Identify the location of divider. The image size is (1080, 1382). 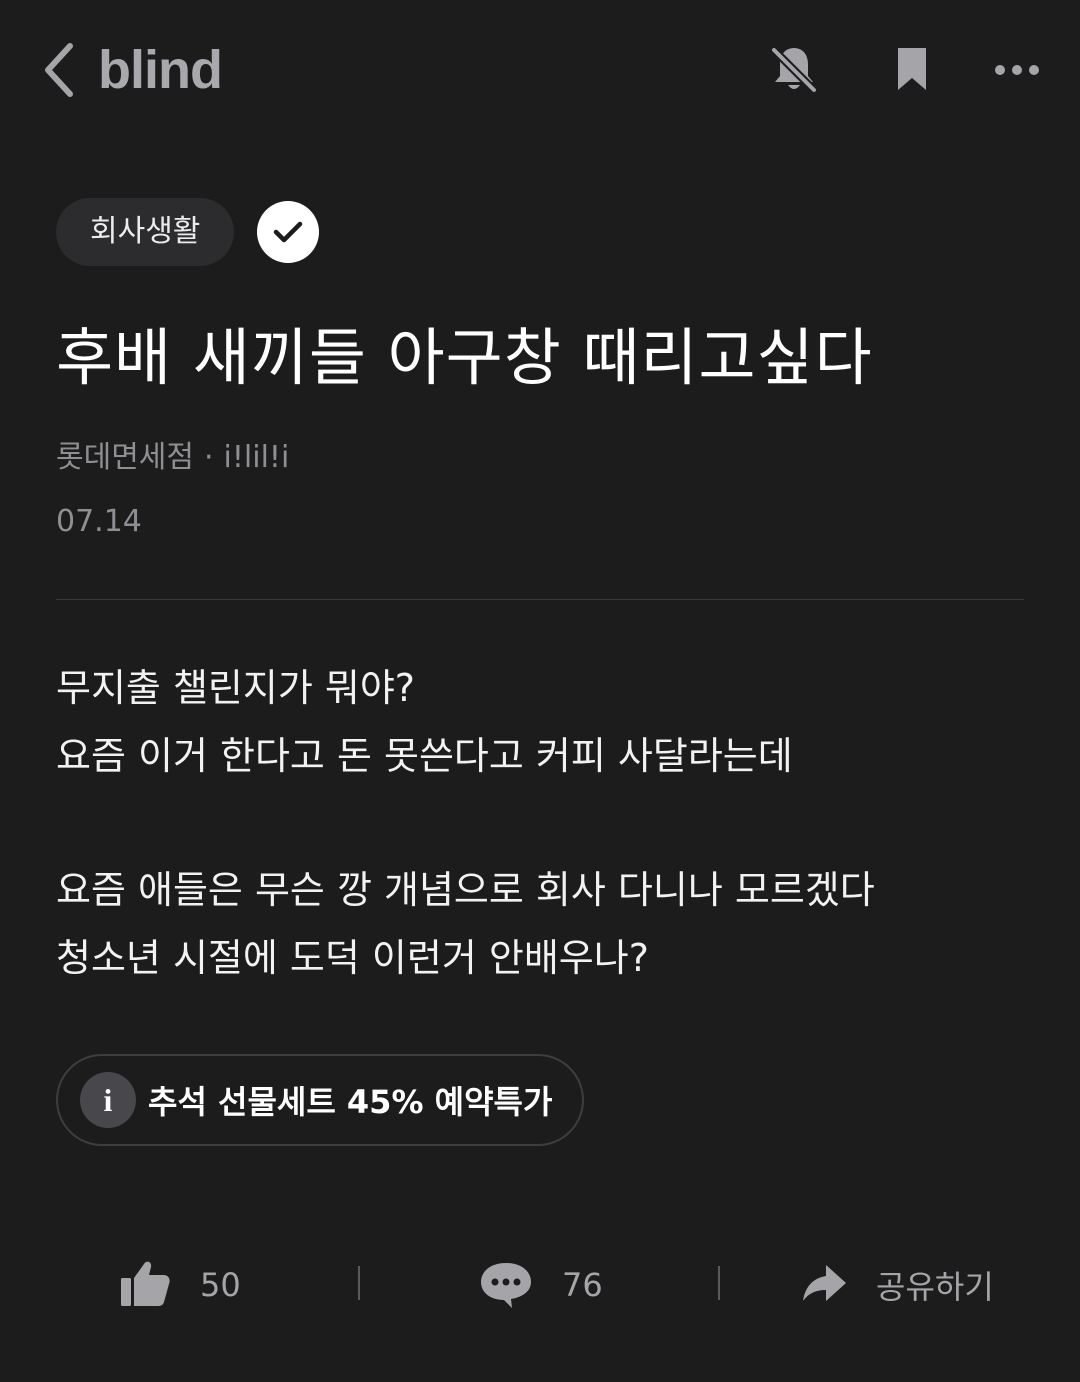
(540, 599).